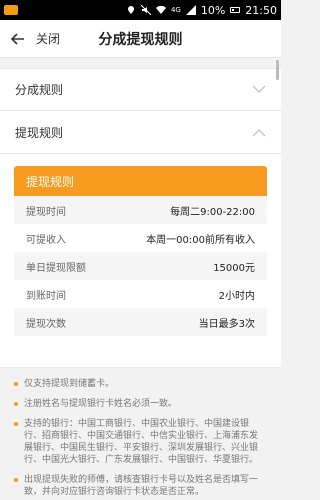 The width and height of the screenshot is (320, 500). I want to click on close-button: 关闭, so click(48, 38).